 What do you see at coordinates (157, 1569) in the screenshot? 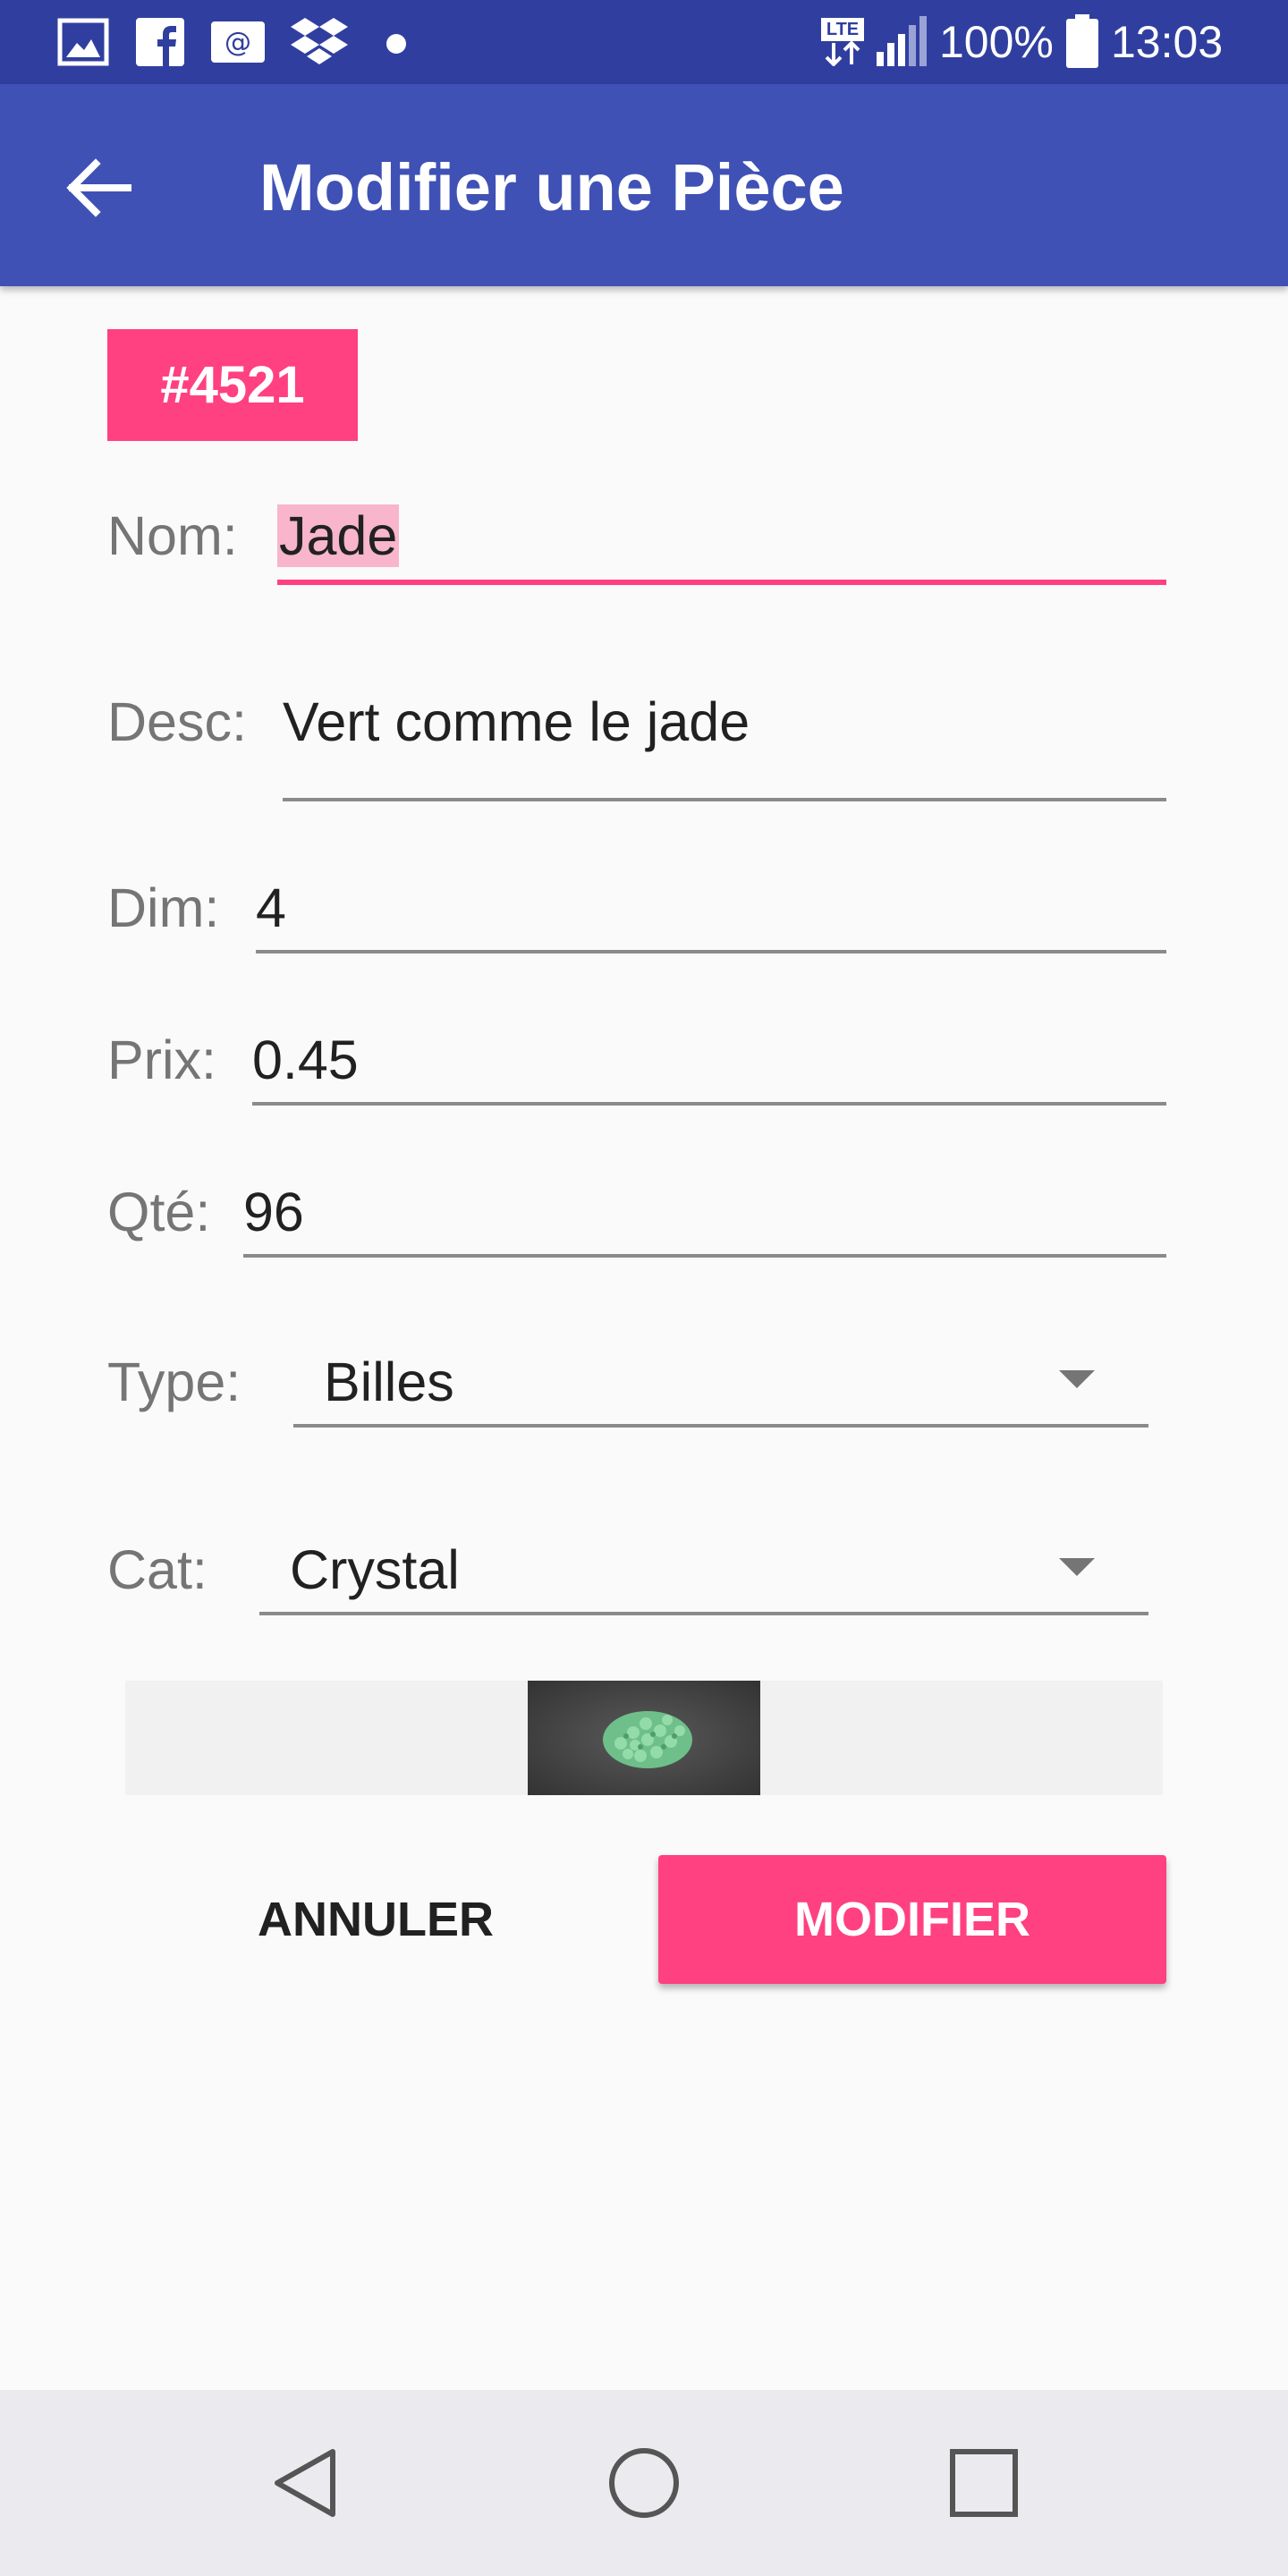
I see `cat-label: Cat:` at bounding box center [157, 1569].